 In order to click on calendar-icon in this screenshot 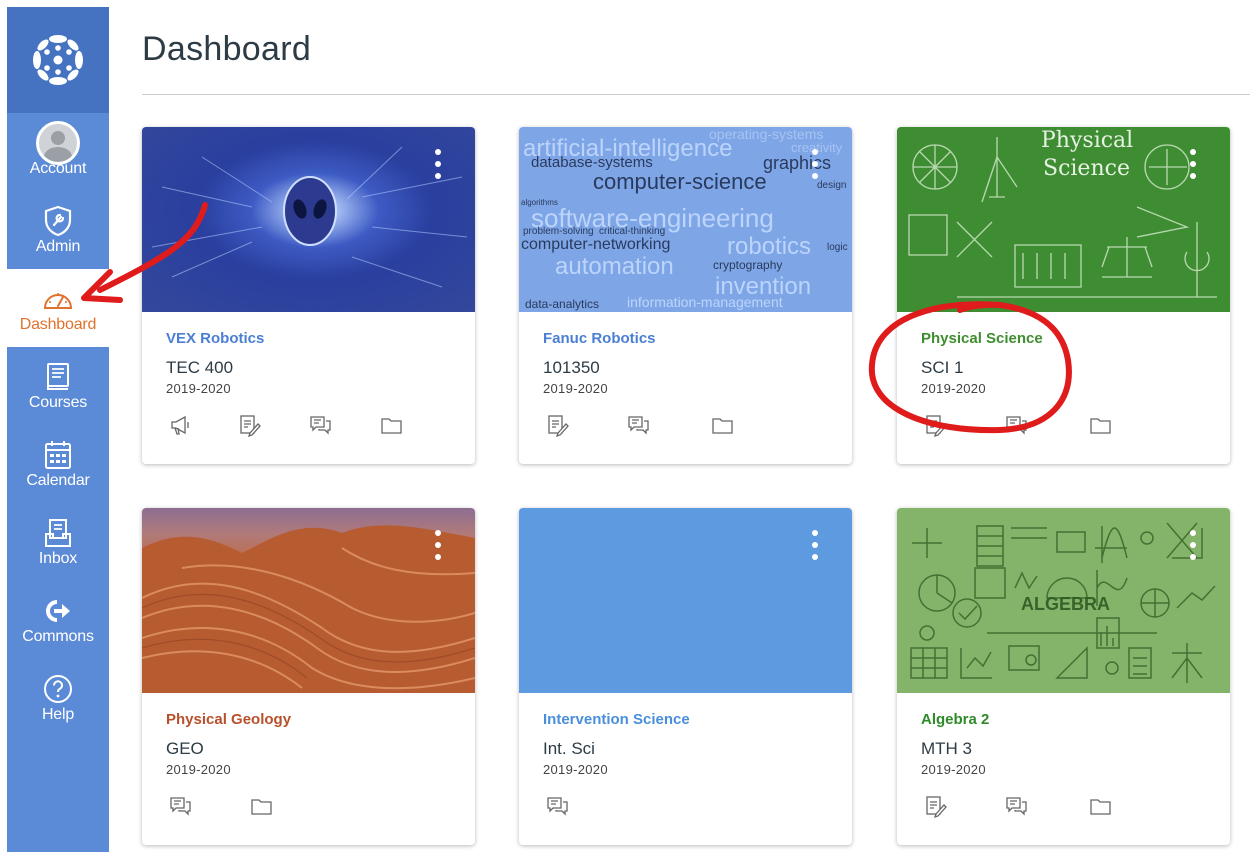, I will do `click(58, 455)`.